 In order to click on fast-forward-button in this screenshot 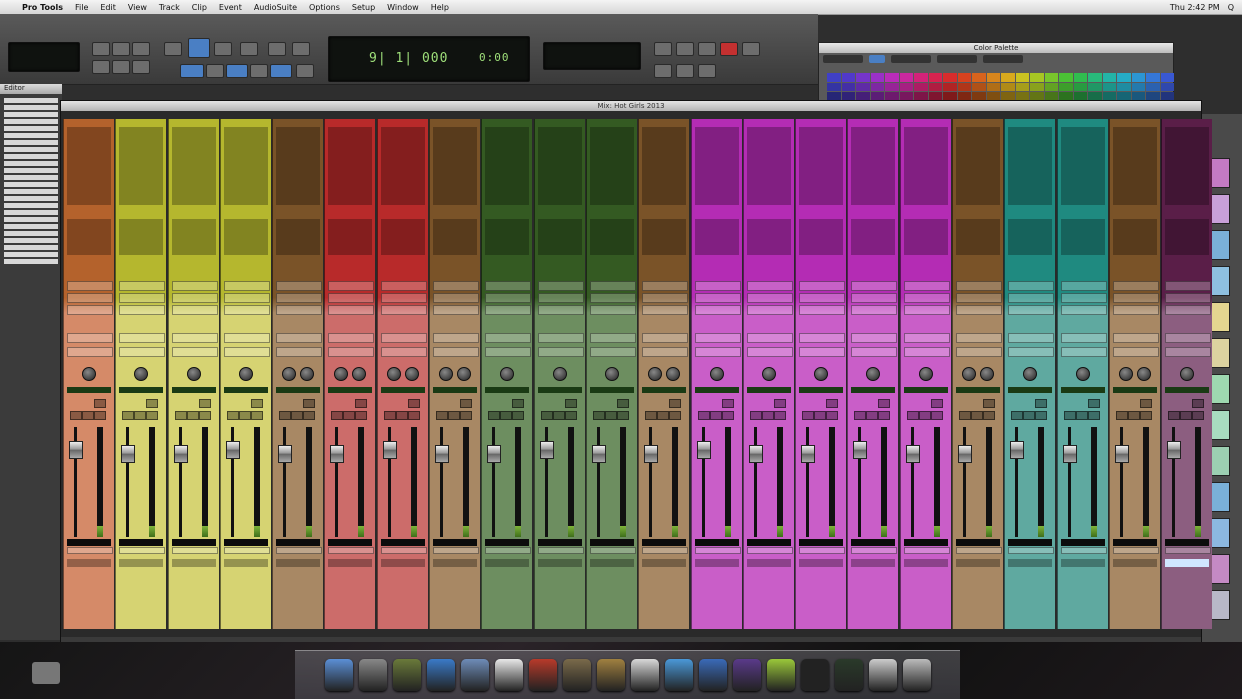, I will do `click(685, 49)`.